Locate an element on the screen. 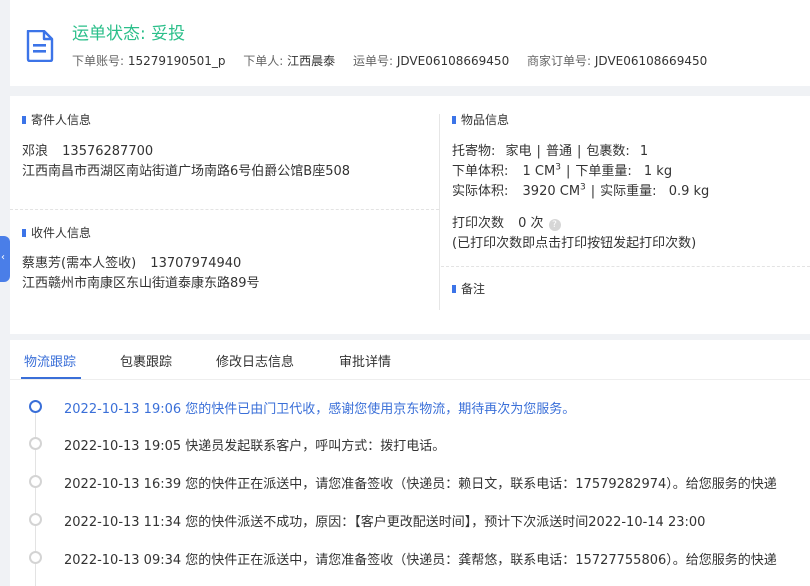 This screenshot has width=810, height=586. goods-actual-volume-row: 实际体积: 3920 CM3 | 实际重量: 0.9 kg is located at coordinates (581, 190).